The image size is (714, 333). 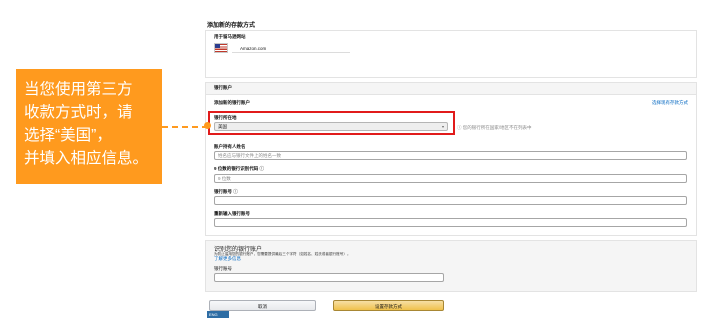 What do you see at coordinates (670, 103) in the screenshot?
I see `choose-existing-link: 选择现有存款方式` at bounding box center [670, 103].